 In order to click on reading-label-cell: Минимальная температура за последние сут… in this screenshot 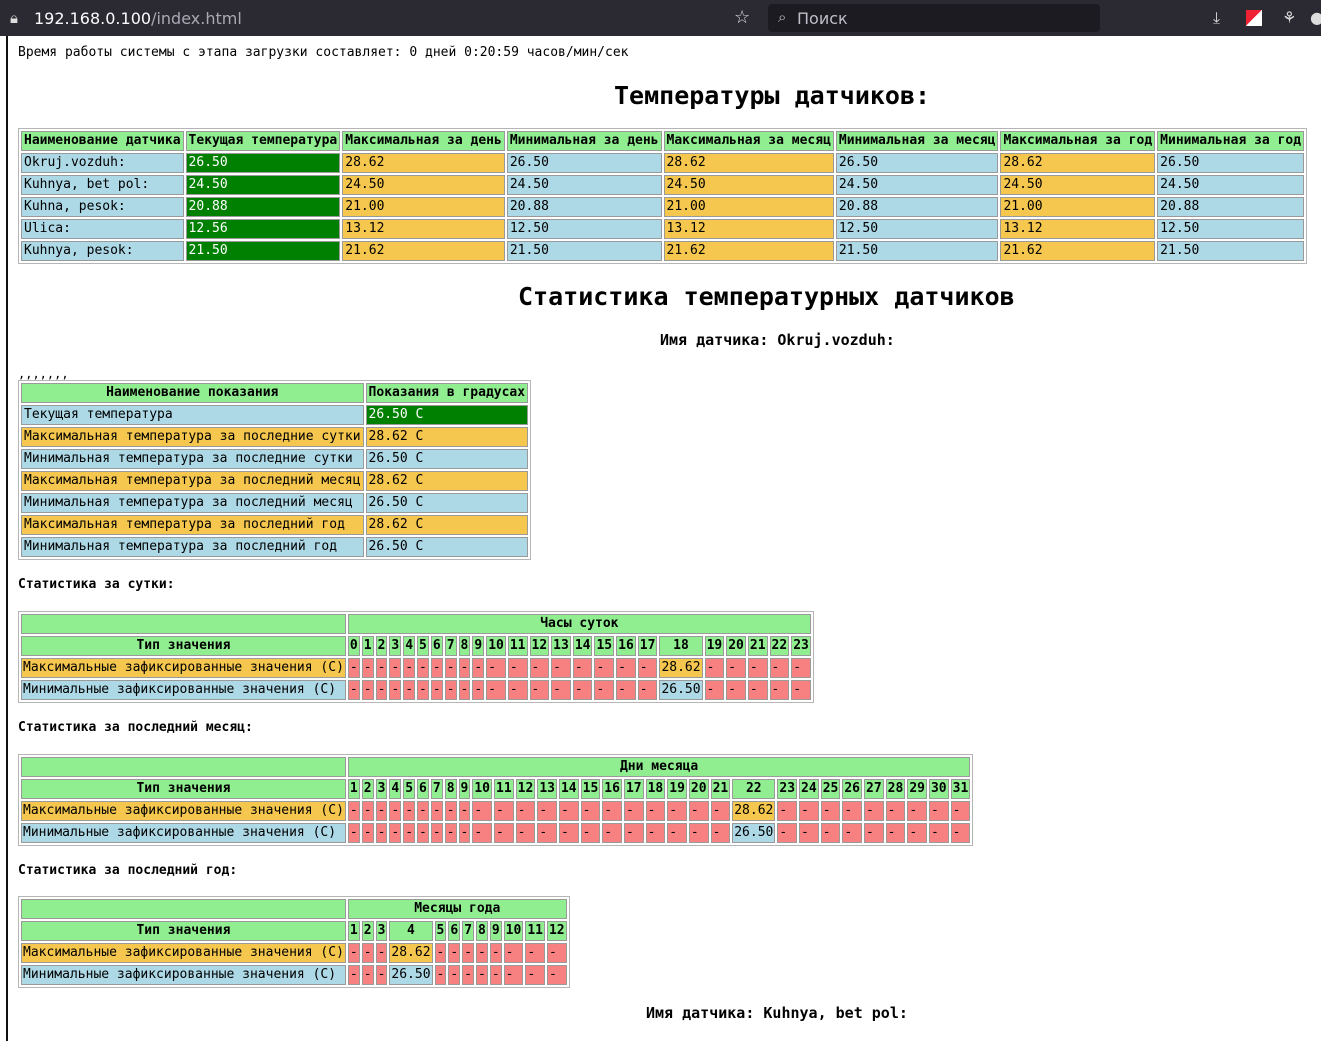, I will do `click(192, 459)`.